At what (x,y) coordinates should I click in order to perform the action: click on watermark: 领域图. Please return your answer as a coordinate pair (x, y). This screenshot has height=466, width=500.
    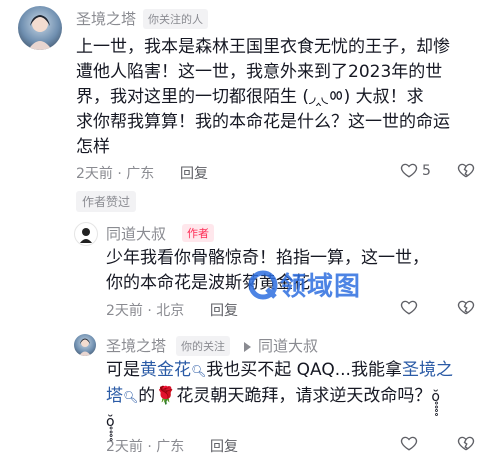
    Looking at the image, I should click on (304, 284).